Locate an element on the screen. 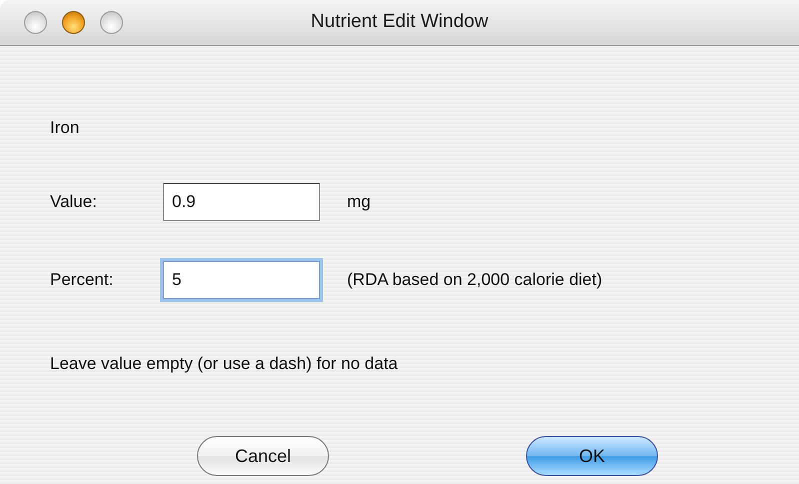 The width and height of the screenshot is (799, 484). field-note: mg is located at coordinates (359, 202).